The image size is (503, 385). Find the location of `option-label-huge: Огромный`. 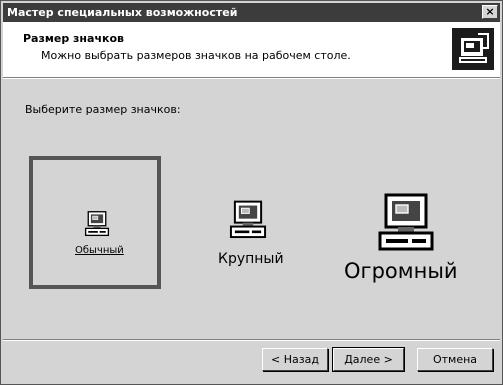

option-label-huge: Огромный is located at coordinates (401, 271).